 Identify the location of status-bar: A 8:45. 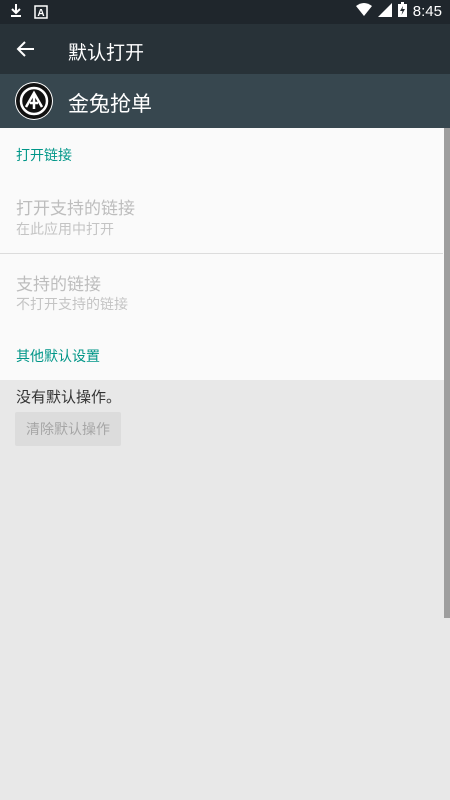
(225, 12).